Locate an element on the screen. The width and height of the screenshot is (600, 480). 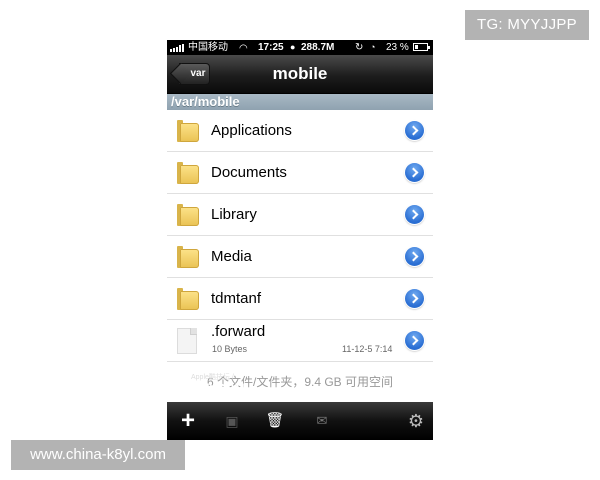
battery-icon is located at coordinates (421, 47).